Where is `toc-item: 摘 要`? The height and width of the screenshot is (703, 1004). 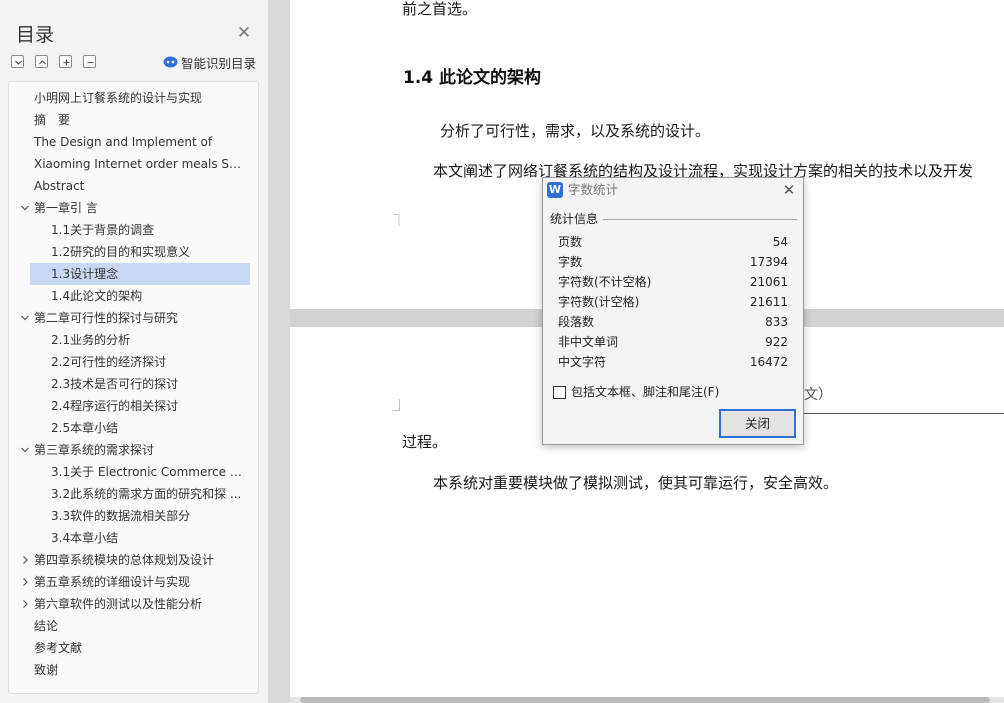
toc-item: 摘 要 is located at coordinates (145, 120).